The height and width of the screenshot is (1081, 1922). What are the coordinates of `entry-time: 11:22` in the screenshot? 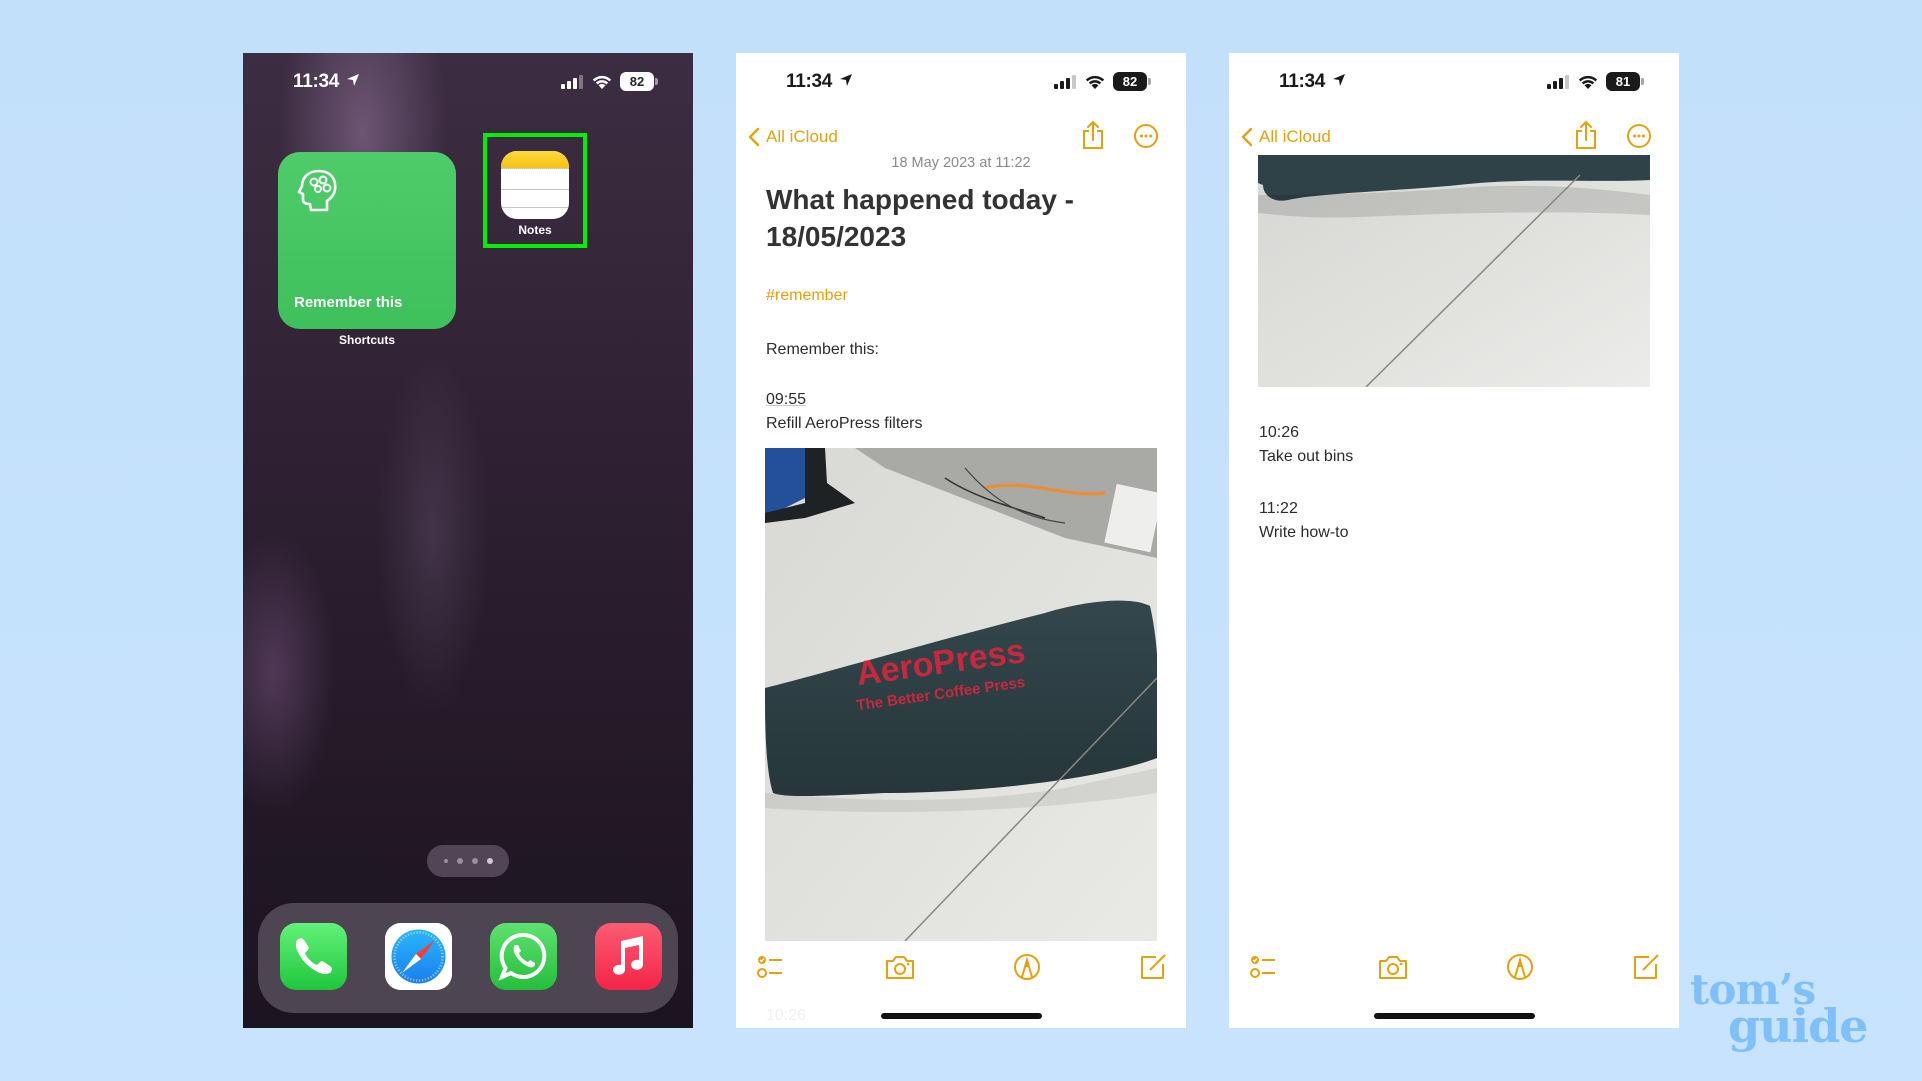 It's located at (1278, 508).